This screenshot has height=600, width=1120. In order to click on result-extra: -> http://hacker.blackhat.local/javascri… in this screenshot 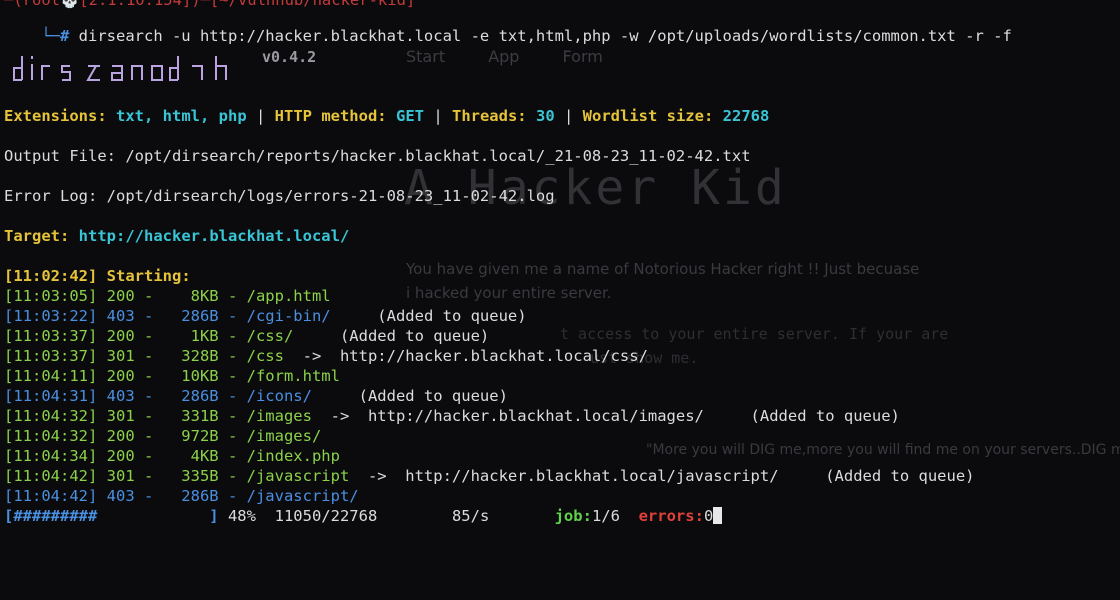, I will do `click(662, 476)`.